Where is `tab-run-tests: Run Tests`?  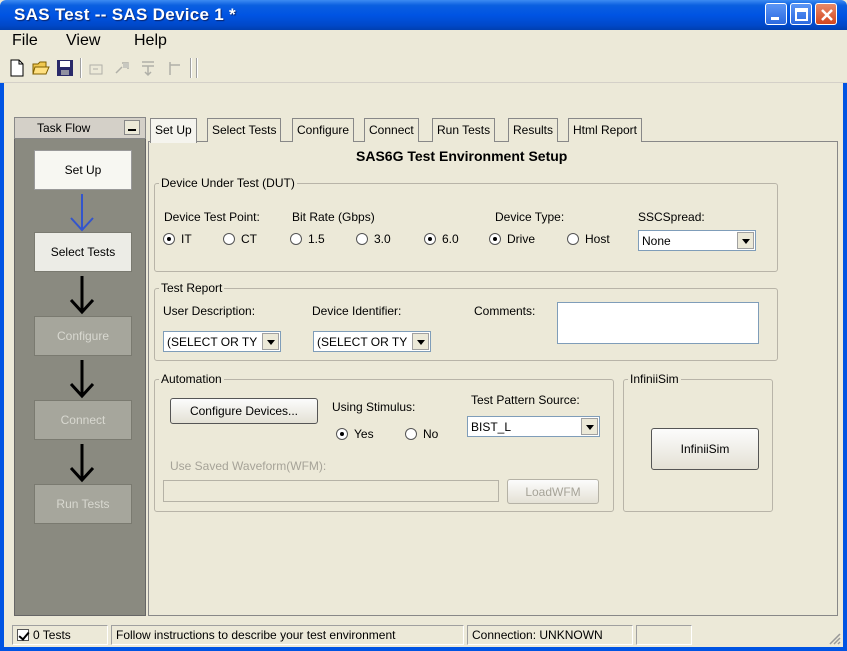 tab-run-tests: Run Tests is located at coordinates (464, 130).